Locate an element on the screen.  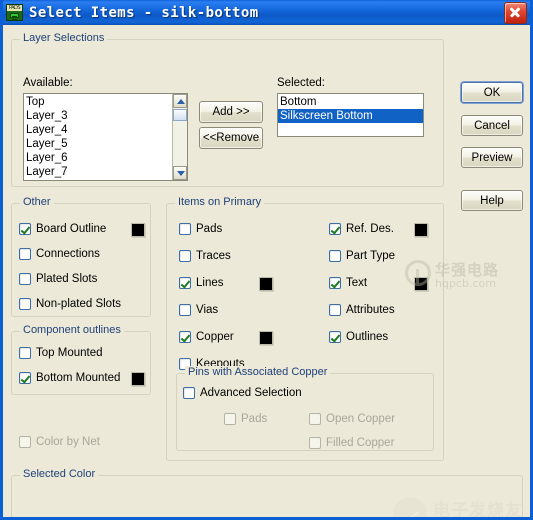
board-outline-color-swatch is located at coordinates (138, 230).